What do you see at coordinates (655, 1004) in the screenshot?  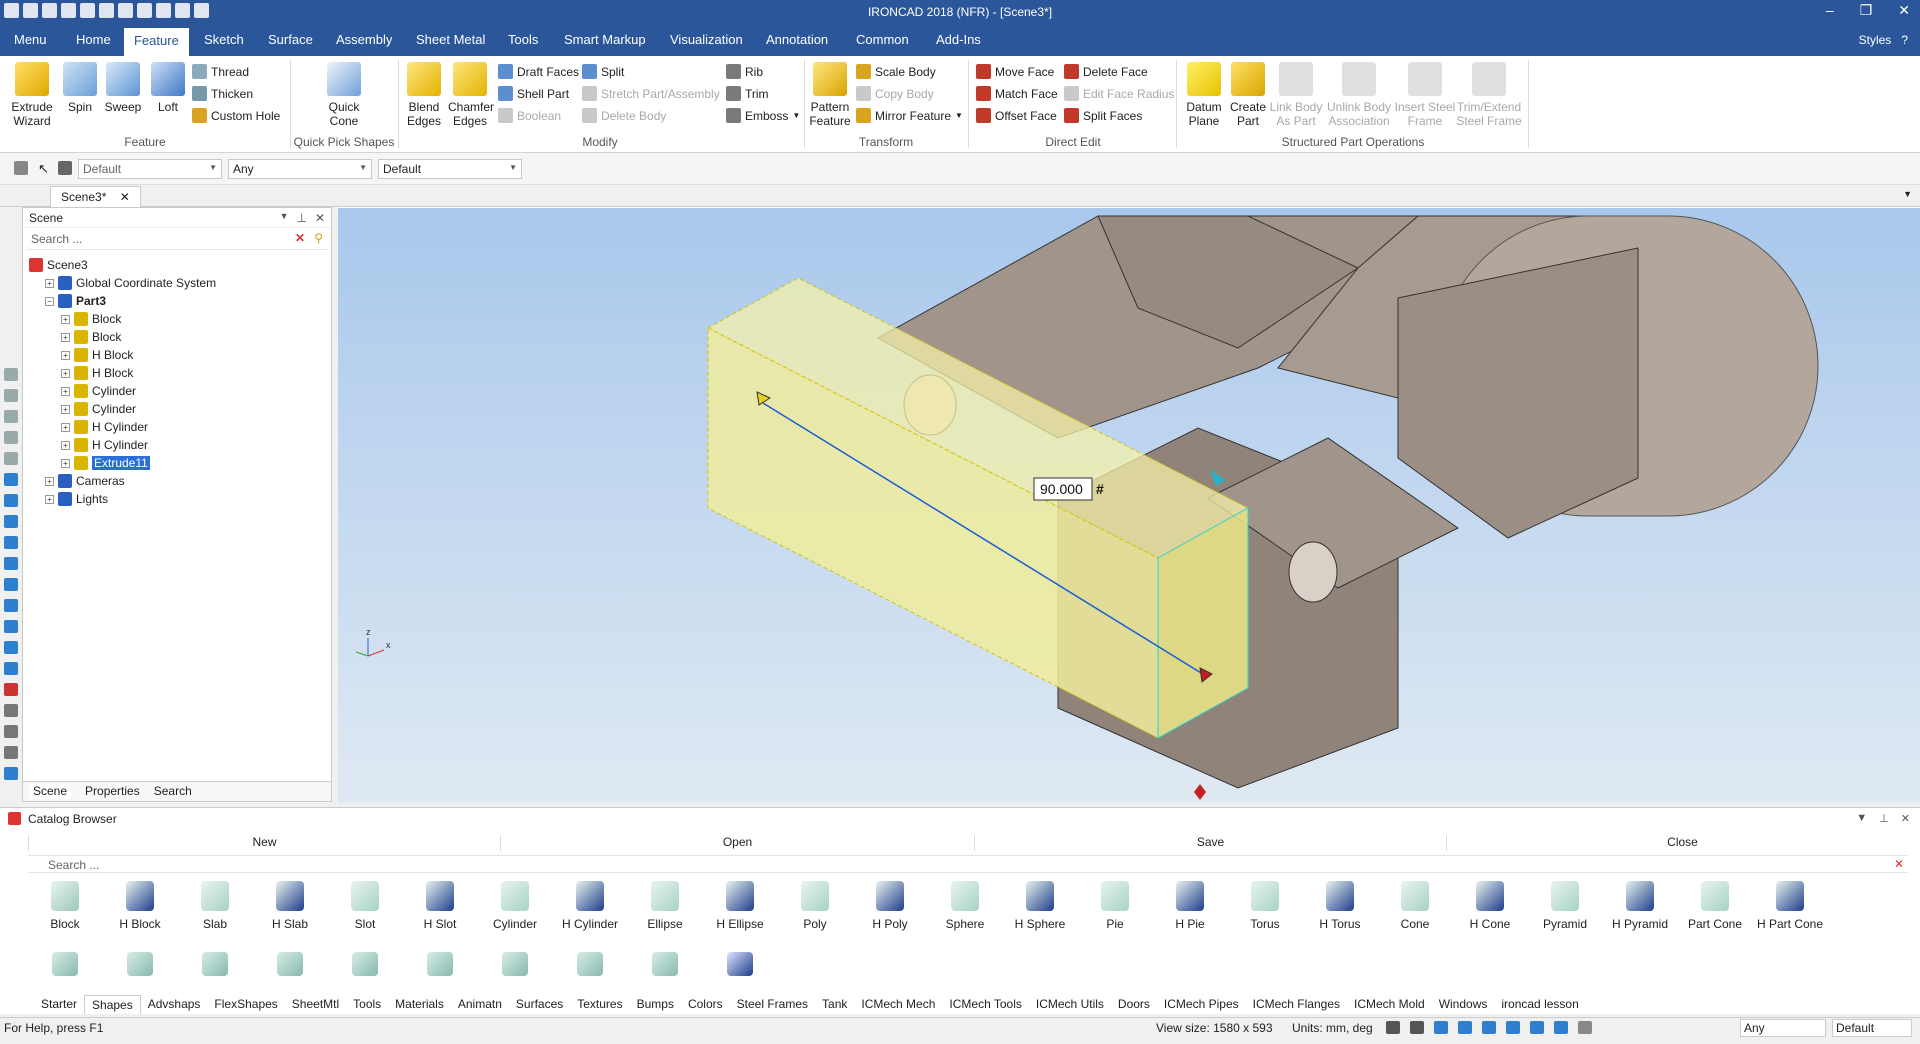 I see `catalog-tab: Bumps` at bounding box center [655, 1004].